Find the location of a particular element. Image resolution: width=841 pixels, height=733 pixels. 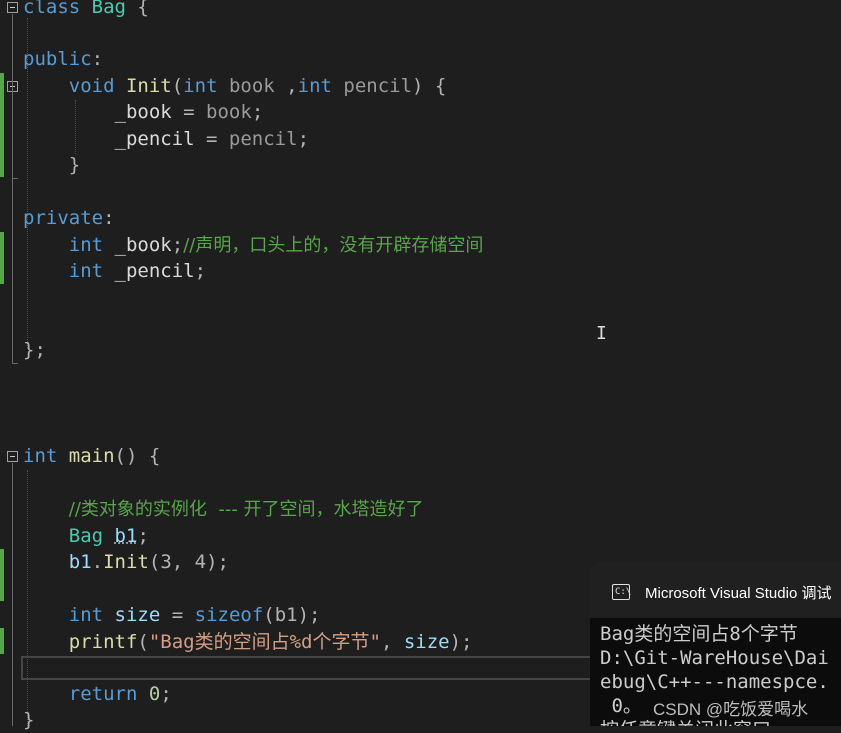

console-titlebar: C:\ Microsoft Visual Studio 调试 is located at coordinates (715, 590).